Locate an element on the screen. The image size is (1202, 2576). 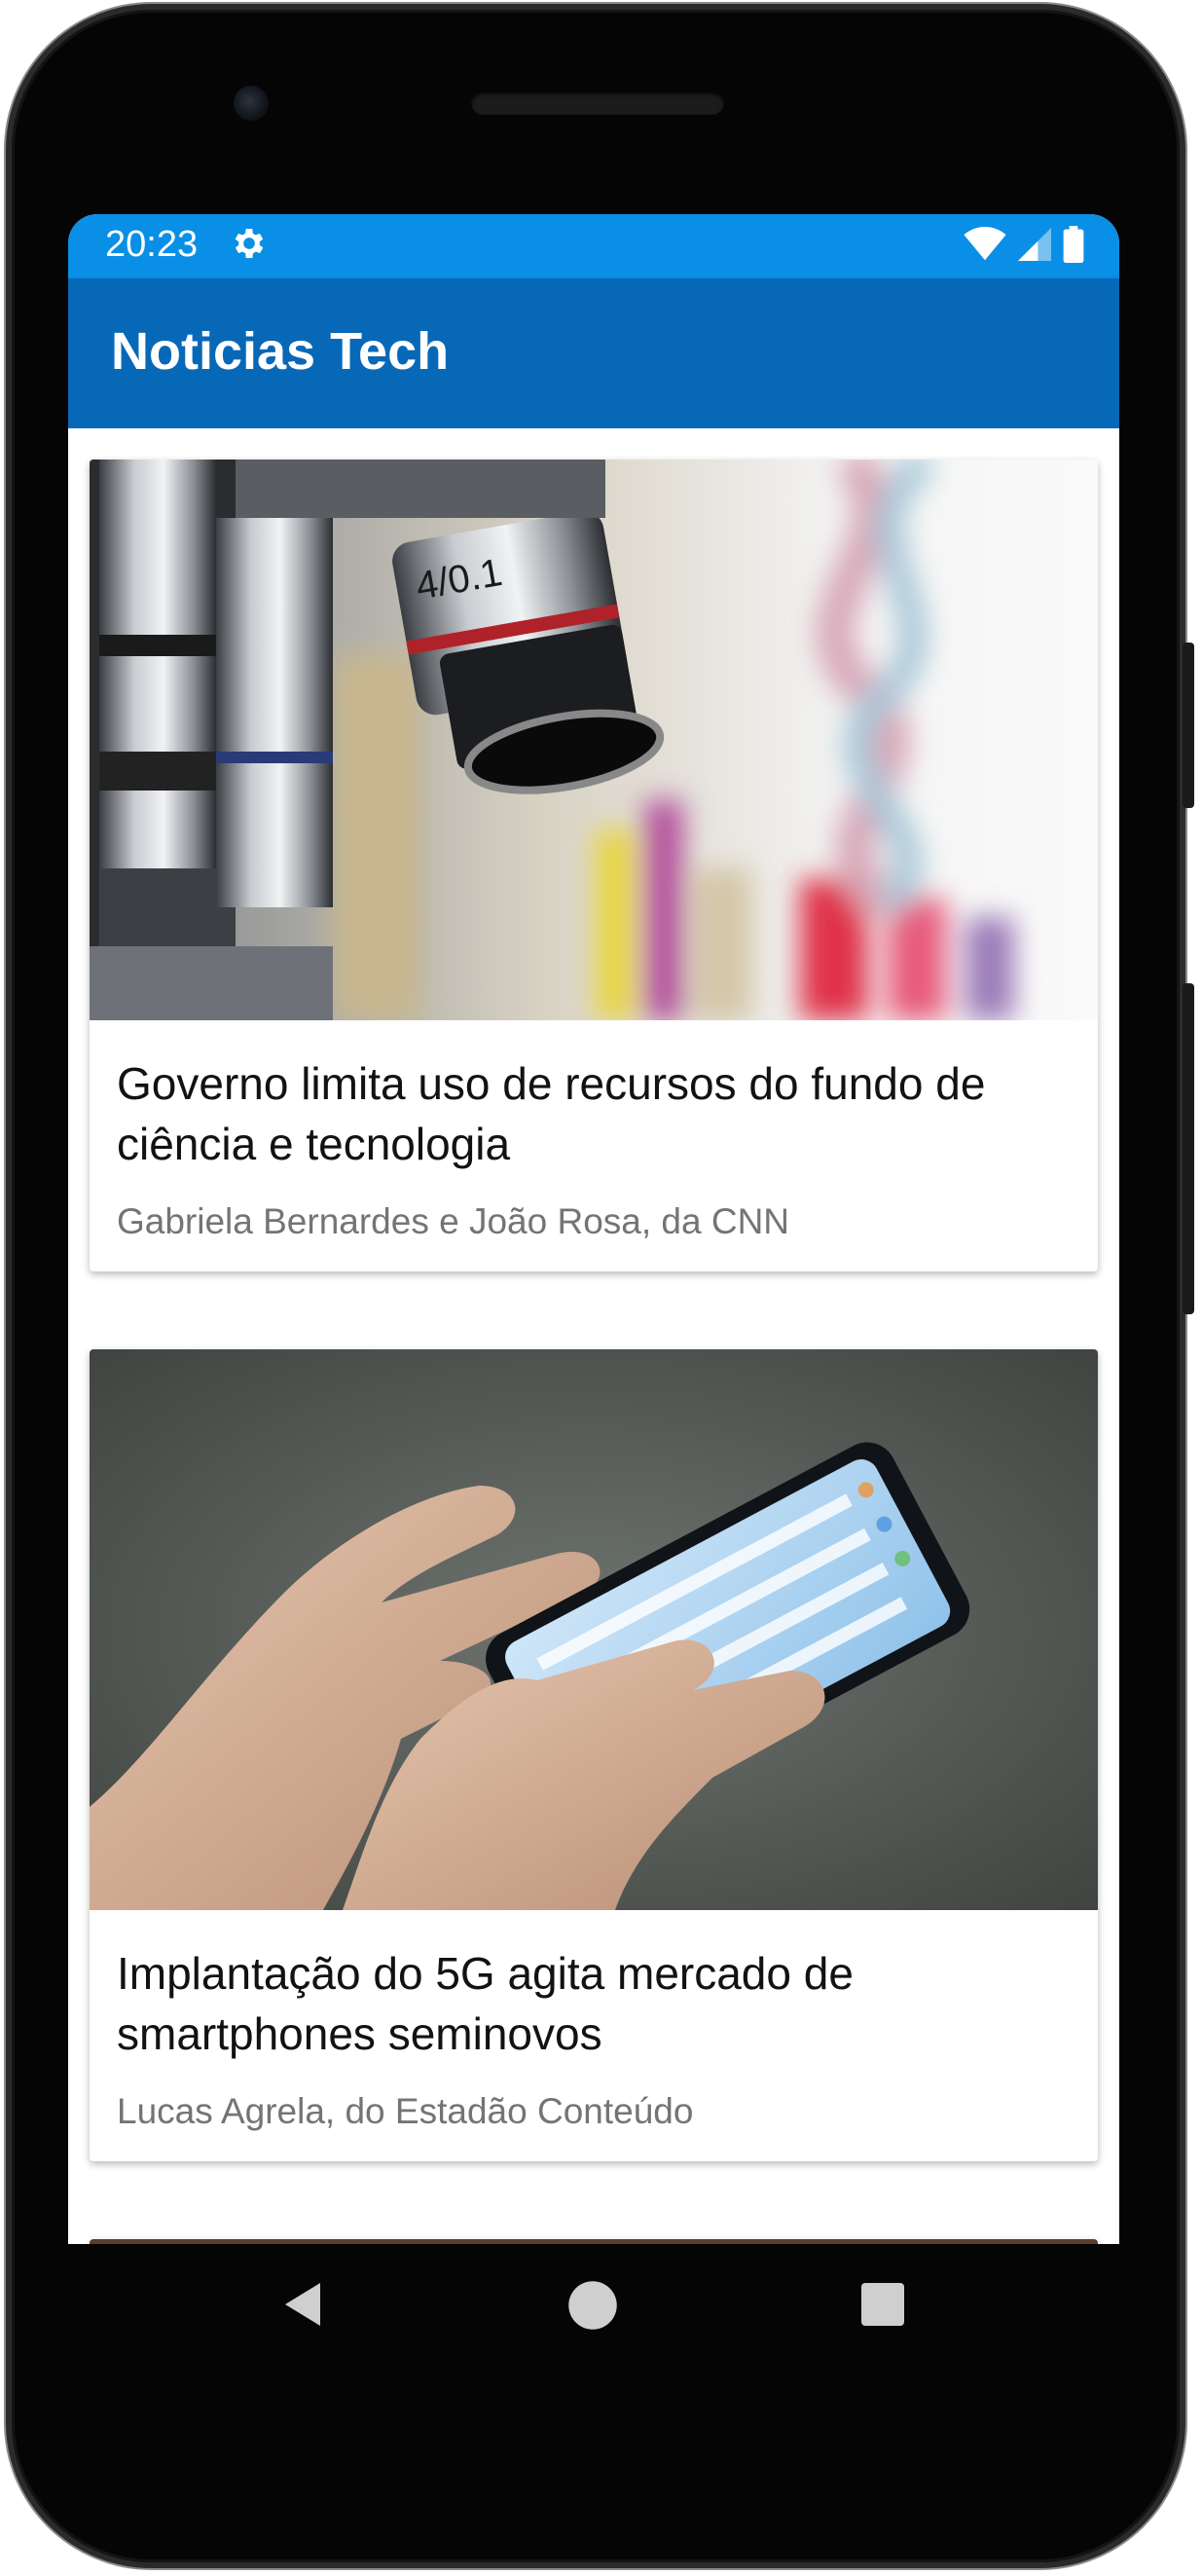
navigation-bar is located at coordinates (593, 2309).